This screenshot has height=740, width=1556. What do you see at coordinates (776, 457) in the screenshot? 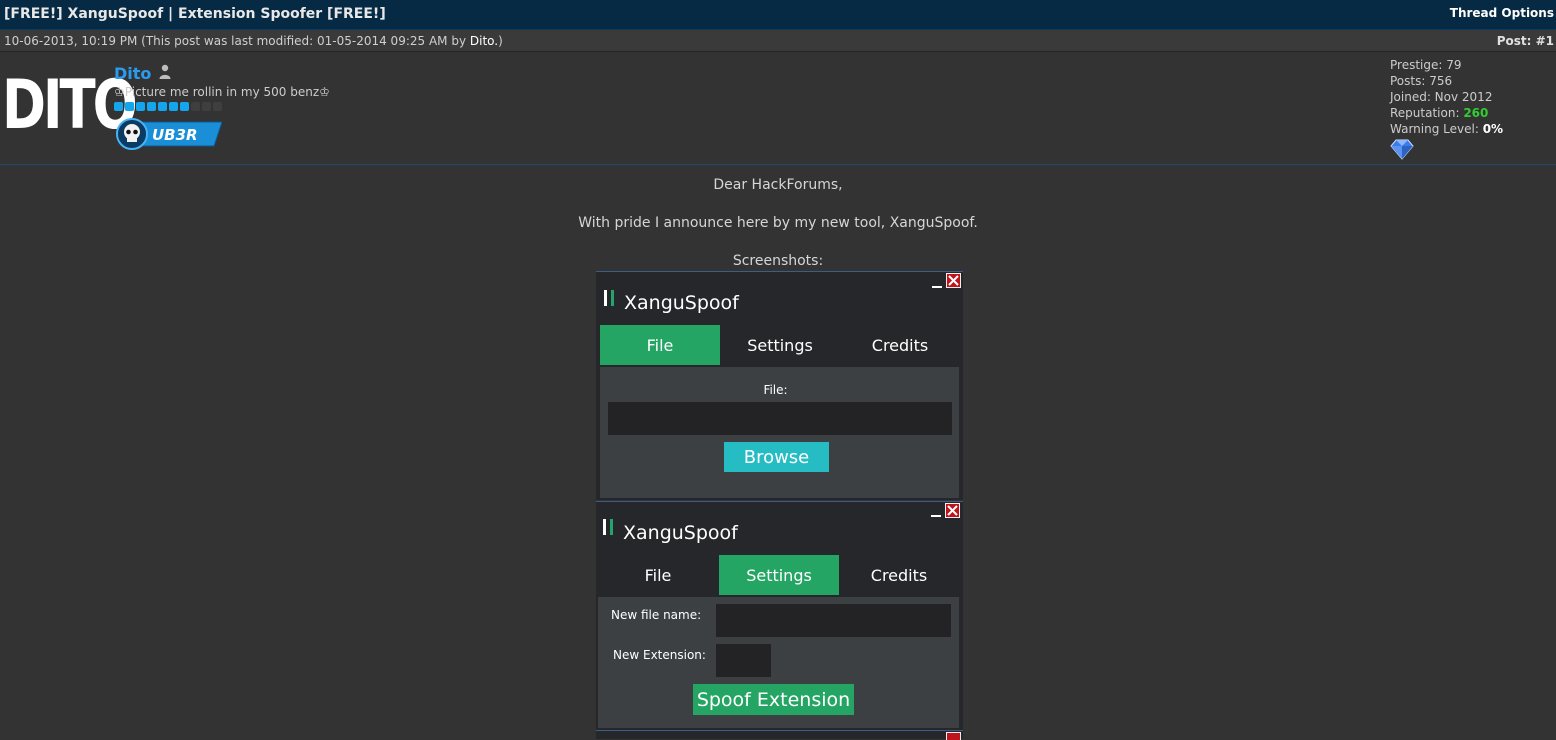
I see `browse-button: Browse` at bounding box center [776, 457].